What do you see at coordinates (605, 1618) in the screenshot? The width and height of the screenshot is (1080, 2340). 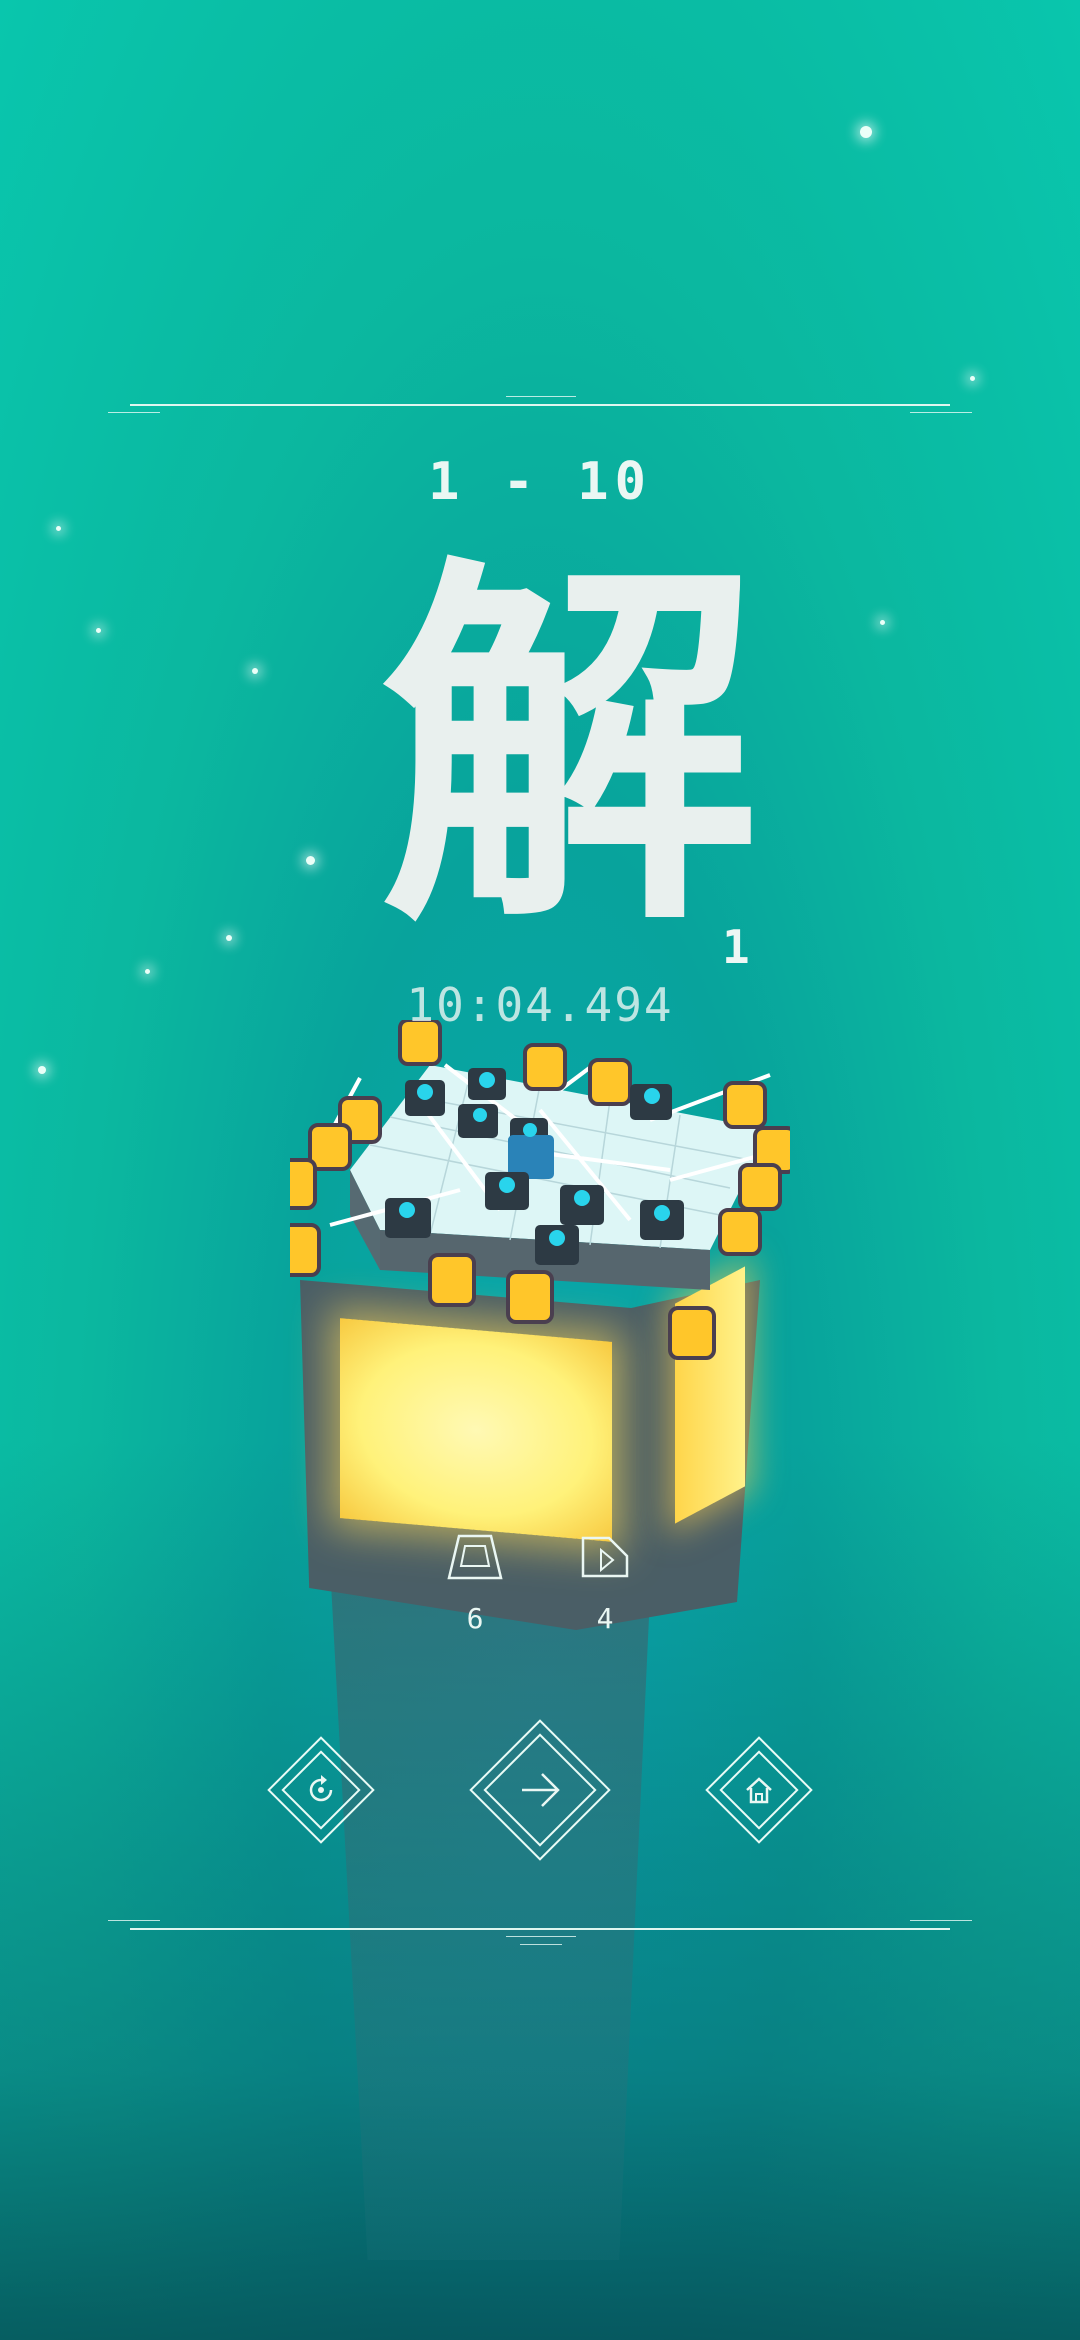 I see `cut-square-count: 4` at bounding box center [605, 1618].